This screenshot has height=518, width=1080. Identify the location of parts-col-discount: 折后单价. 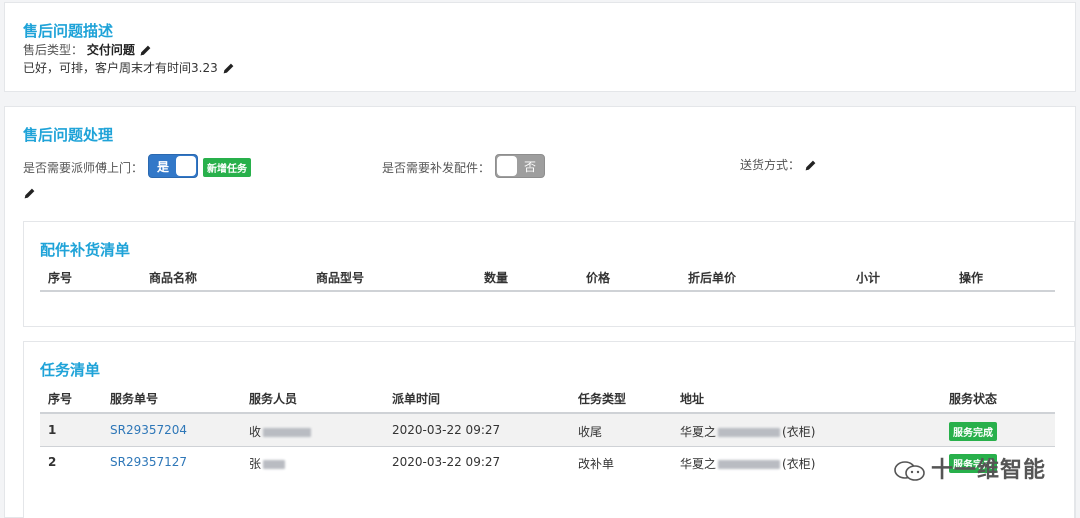
(712, 278).